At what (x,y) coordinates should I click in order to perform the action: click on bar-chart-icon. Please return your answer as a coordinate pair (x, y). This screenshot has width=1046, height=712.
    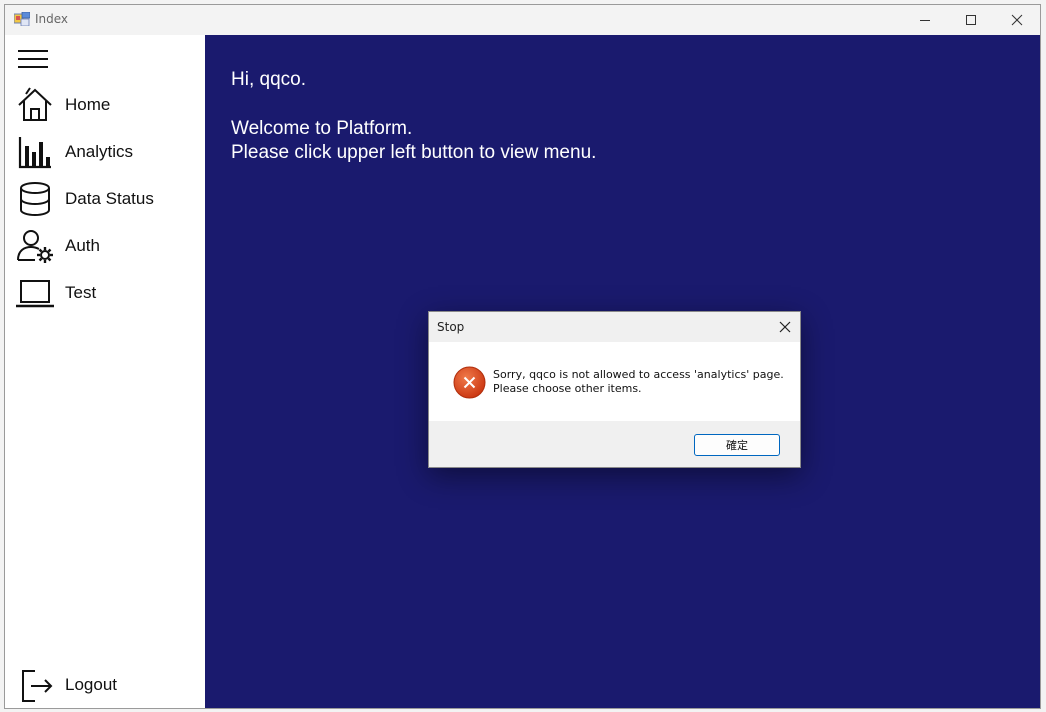
    Looking at the image, I should click on (34, 153).